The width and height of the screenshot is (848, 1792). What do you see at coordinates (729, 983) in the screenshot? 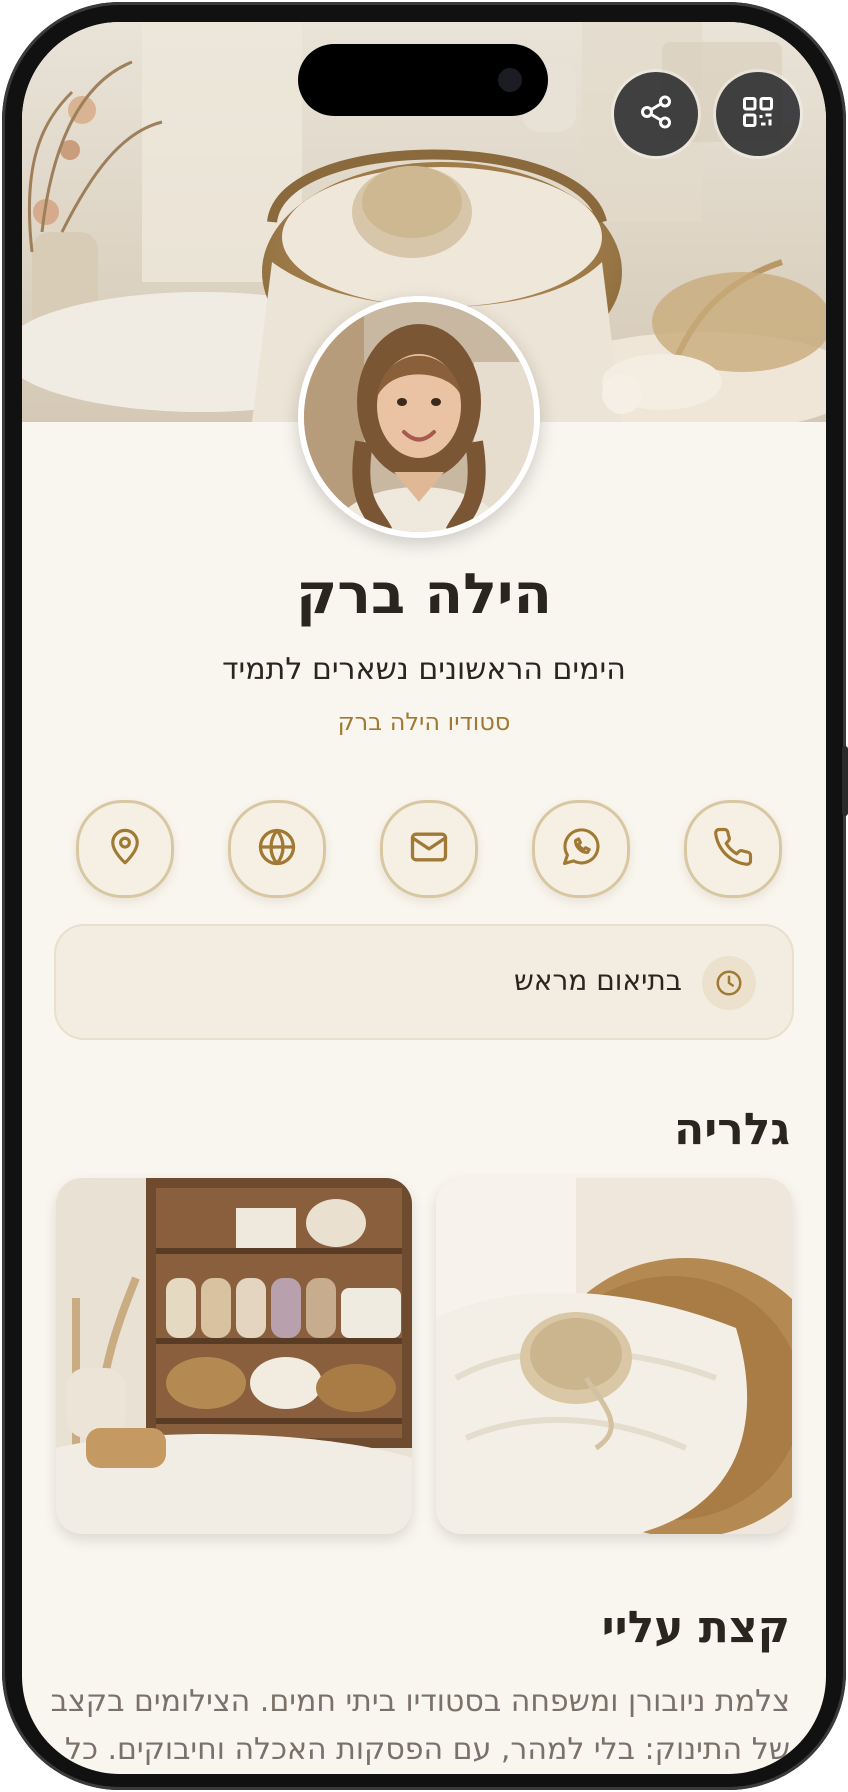
I see `clock-icon` at bounding box center [729, 983].